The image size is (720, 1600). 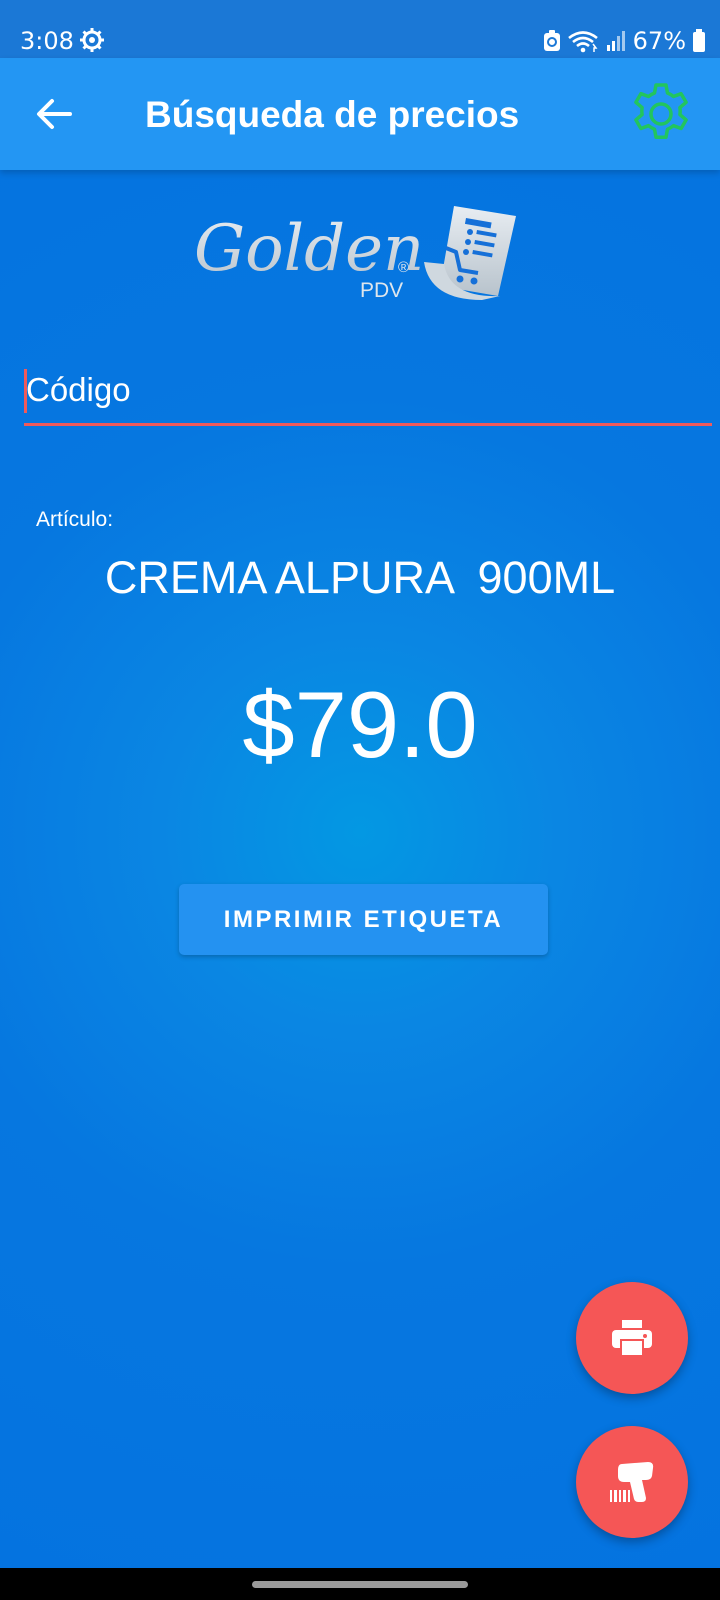 I want to click on gear-icon, so click(x=661, y=111).